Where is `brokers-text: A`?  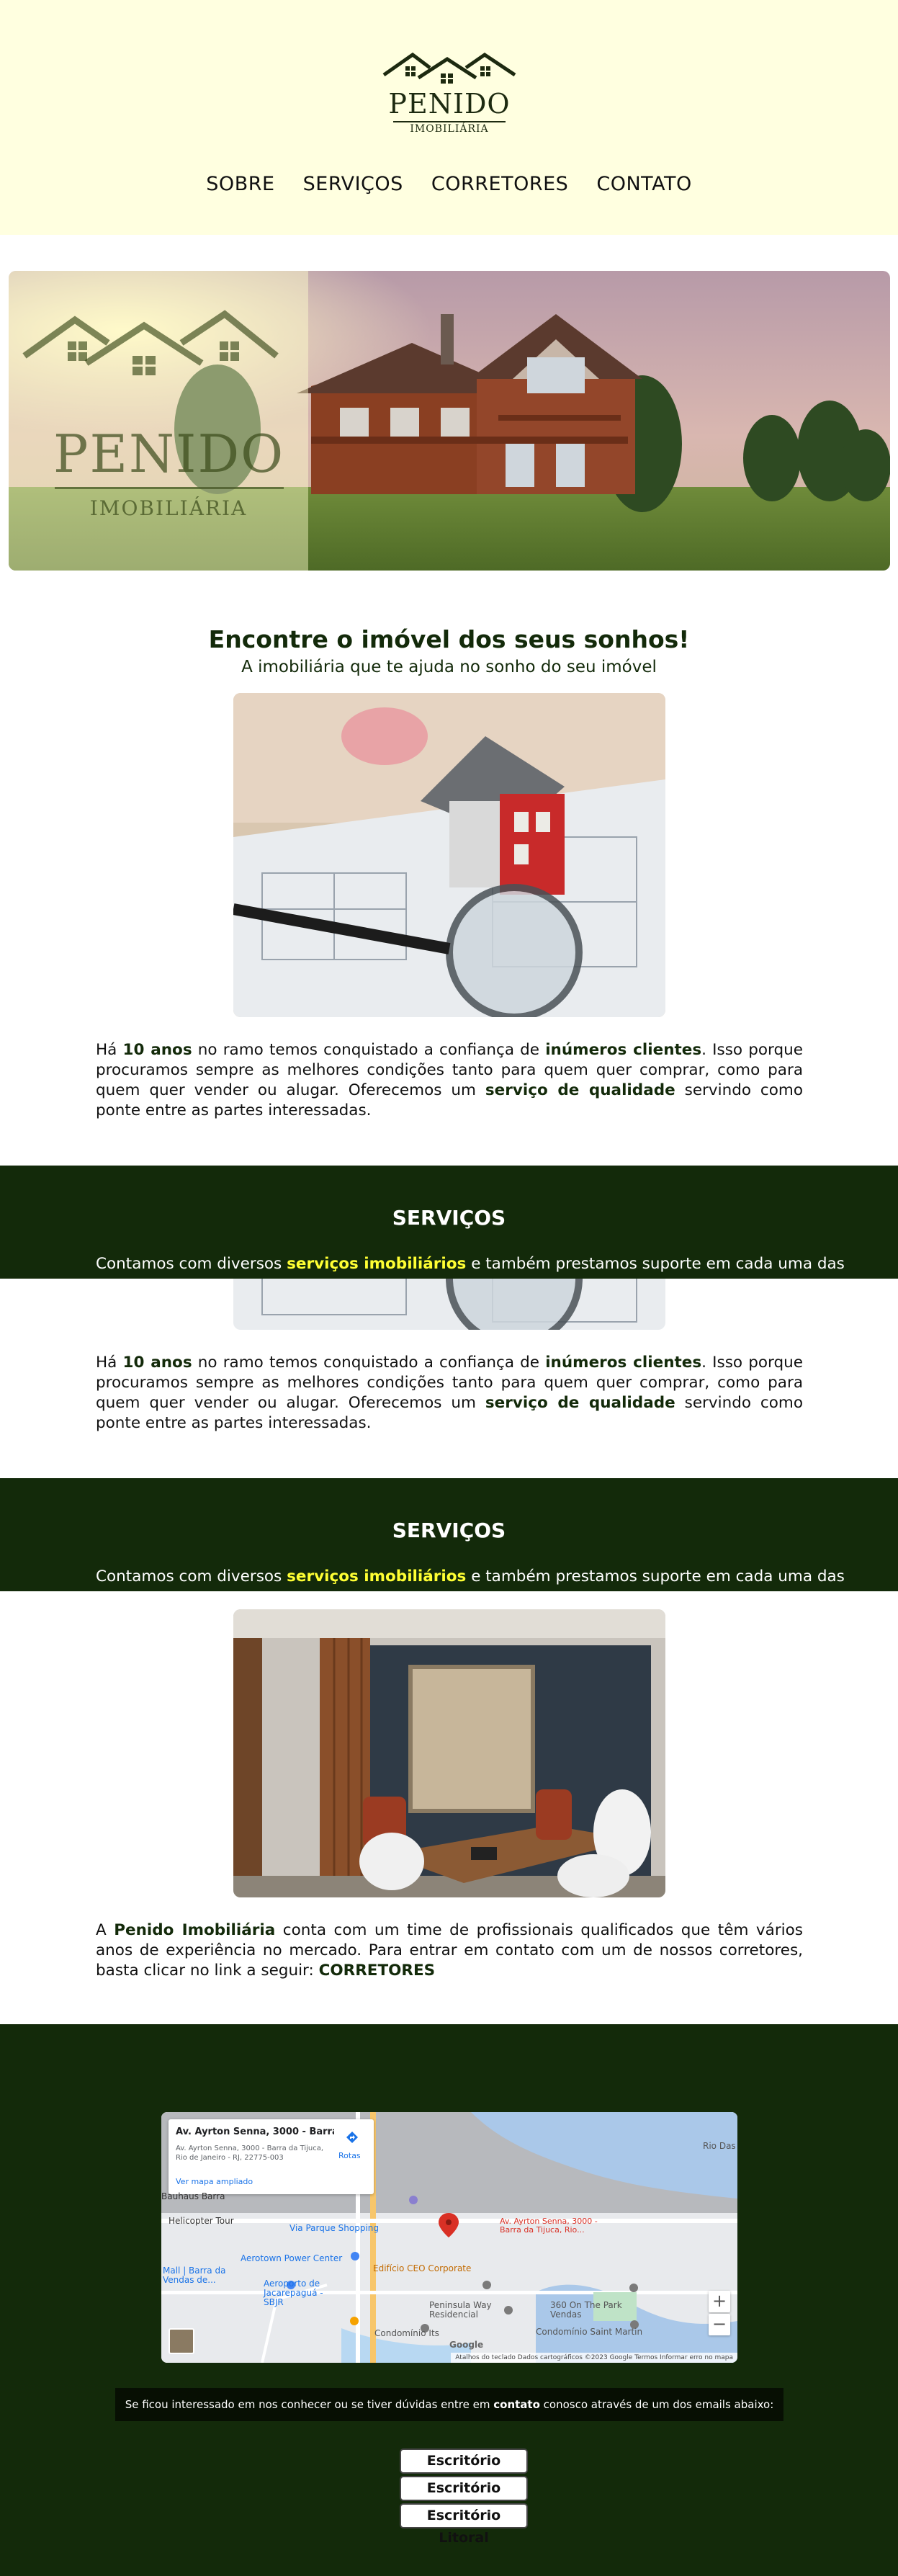
brokers-text: A is located at coordinates (105, 1930).